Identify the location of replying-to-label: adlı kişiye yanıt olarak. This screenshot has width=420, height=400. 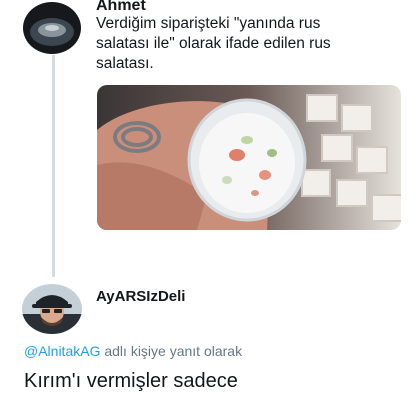
(173, 351).